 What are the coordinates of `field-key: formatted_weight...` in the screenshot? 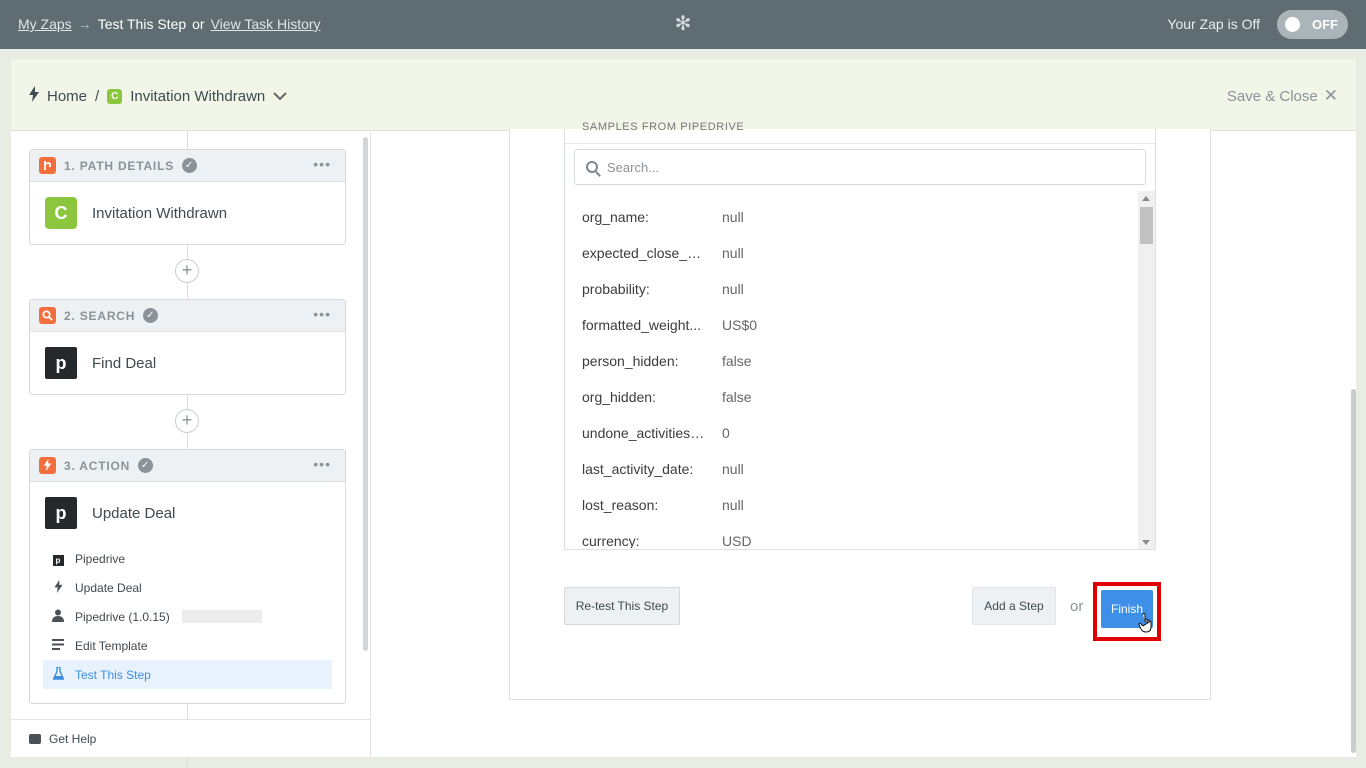 It's located at (642, 325).